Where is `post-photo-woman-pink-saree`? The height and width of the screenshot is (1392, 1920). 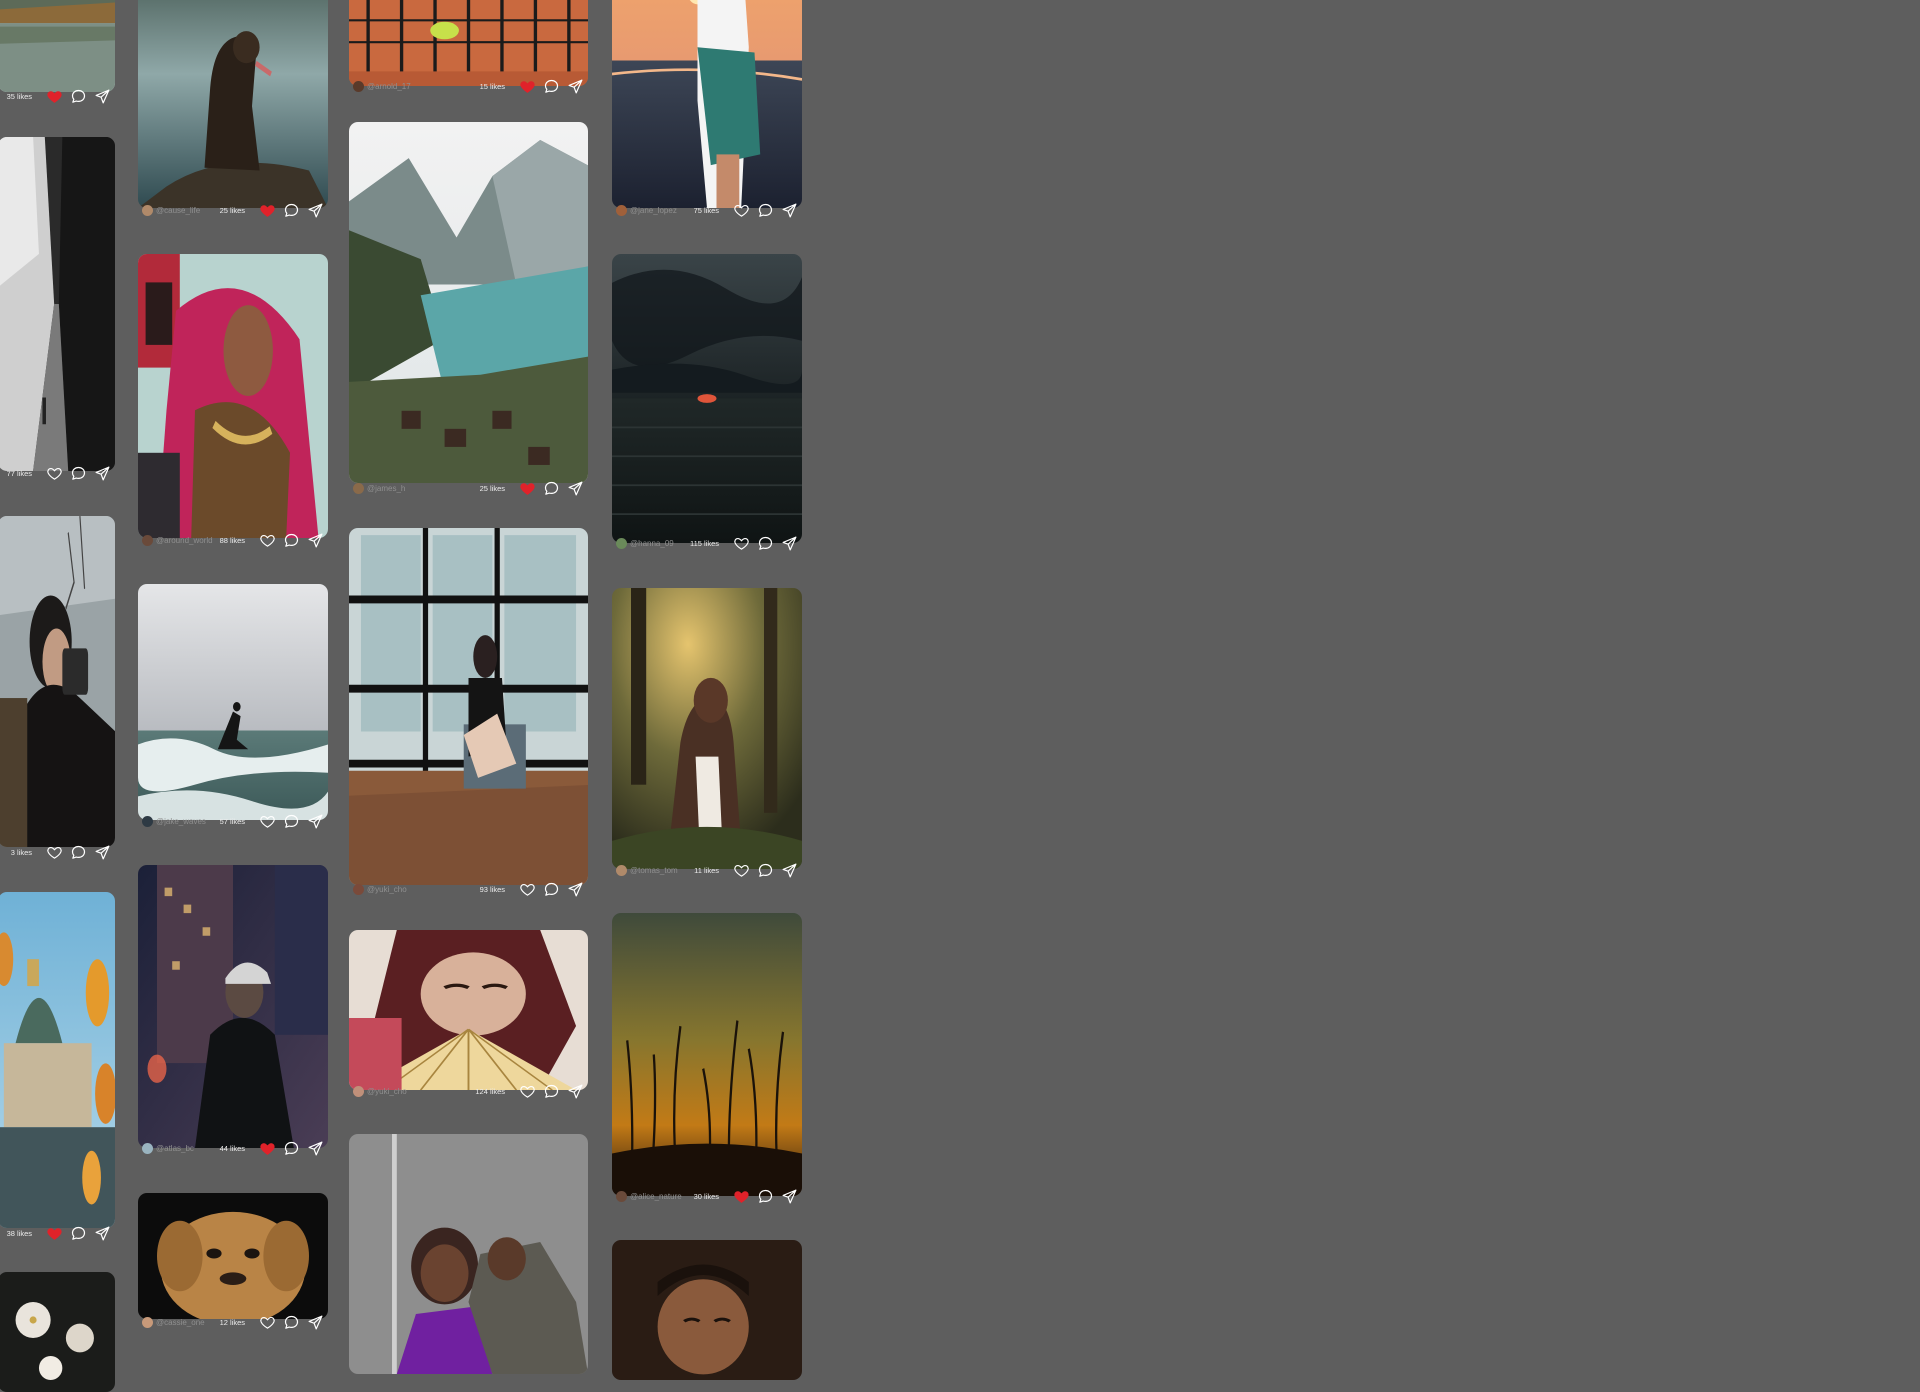 post-photo-woman-pink-saree is located at coordinates (233, 396).